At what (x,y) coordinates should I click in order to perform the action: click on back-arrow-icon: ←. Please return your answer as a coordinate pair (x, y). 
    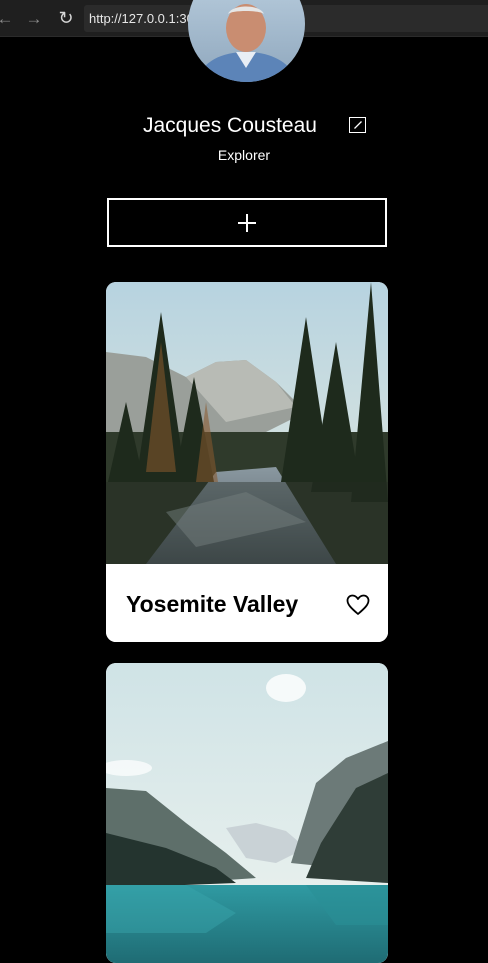
    Looking at the image, I should click on (7, 18).